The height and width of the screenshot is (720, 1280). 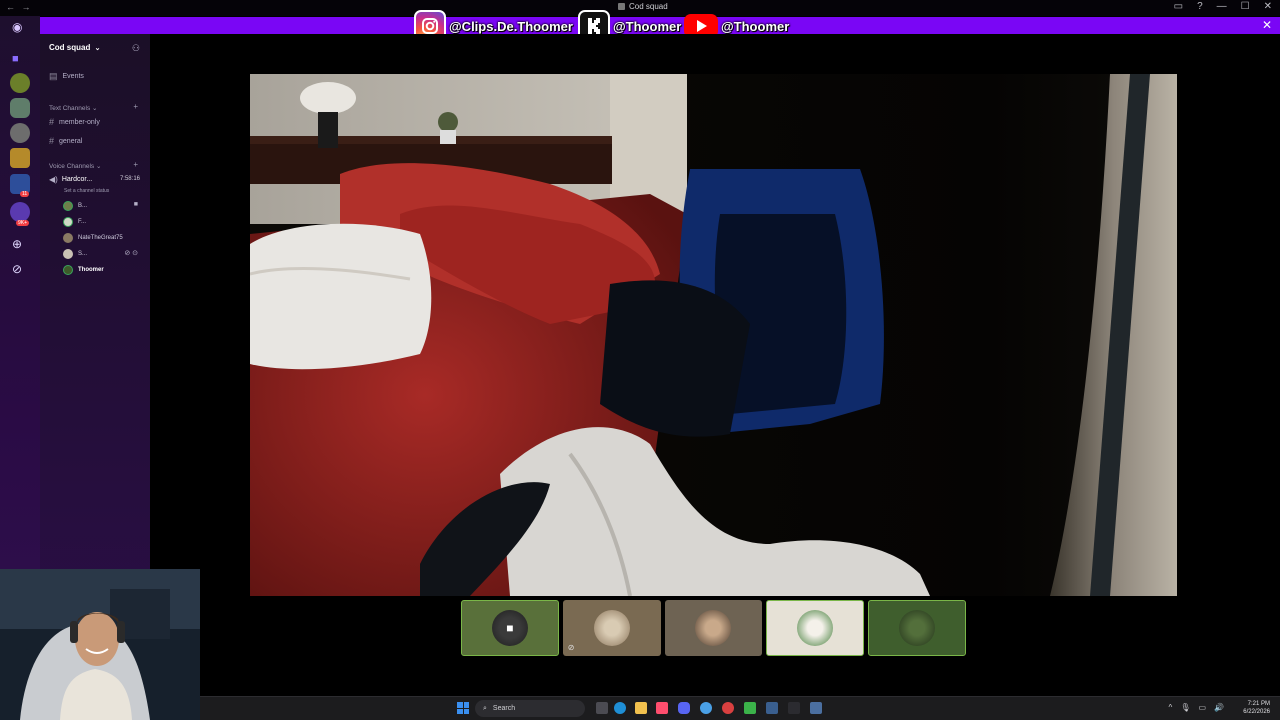 What do you see at coordinates (53, 76) in the screenshot?
I see `calendar-icon: ▤` at bounding box center [53, 76].